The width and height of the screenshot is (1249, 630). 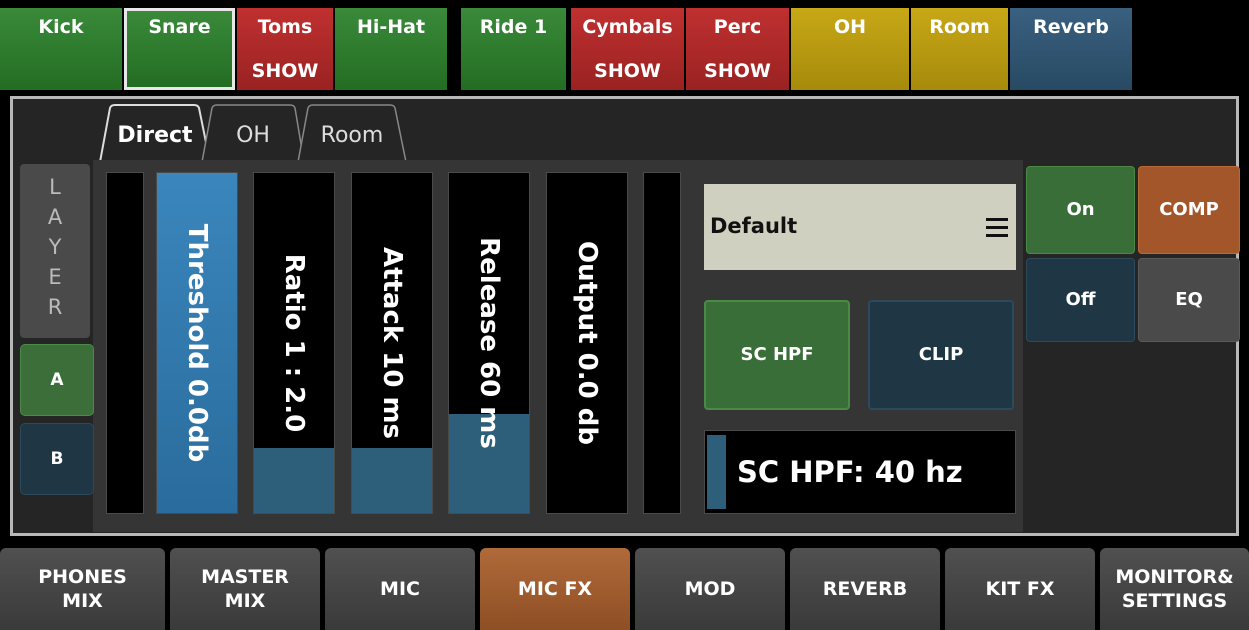 What do you see at coordinates (513, 27) in the screenshot?
I see `channel-label: Ride 1` at bounding box center [513, 27].